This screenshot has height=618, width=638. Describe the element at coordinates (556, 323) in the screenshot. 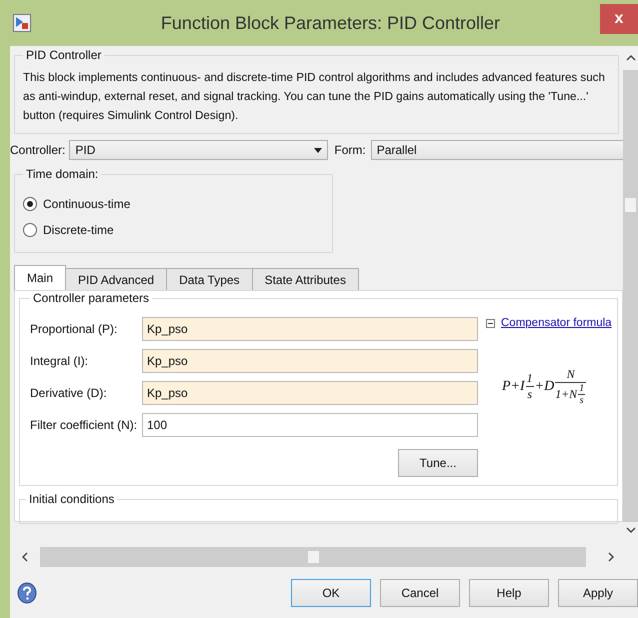

I see `compensator-formula-link: Compensator formula` at that location.